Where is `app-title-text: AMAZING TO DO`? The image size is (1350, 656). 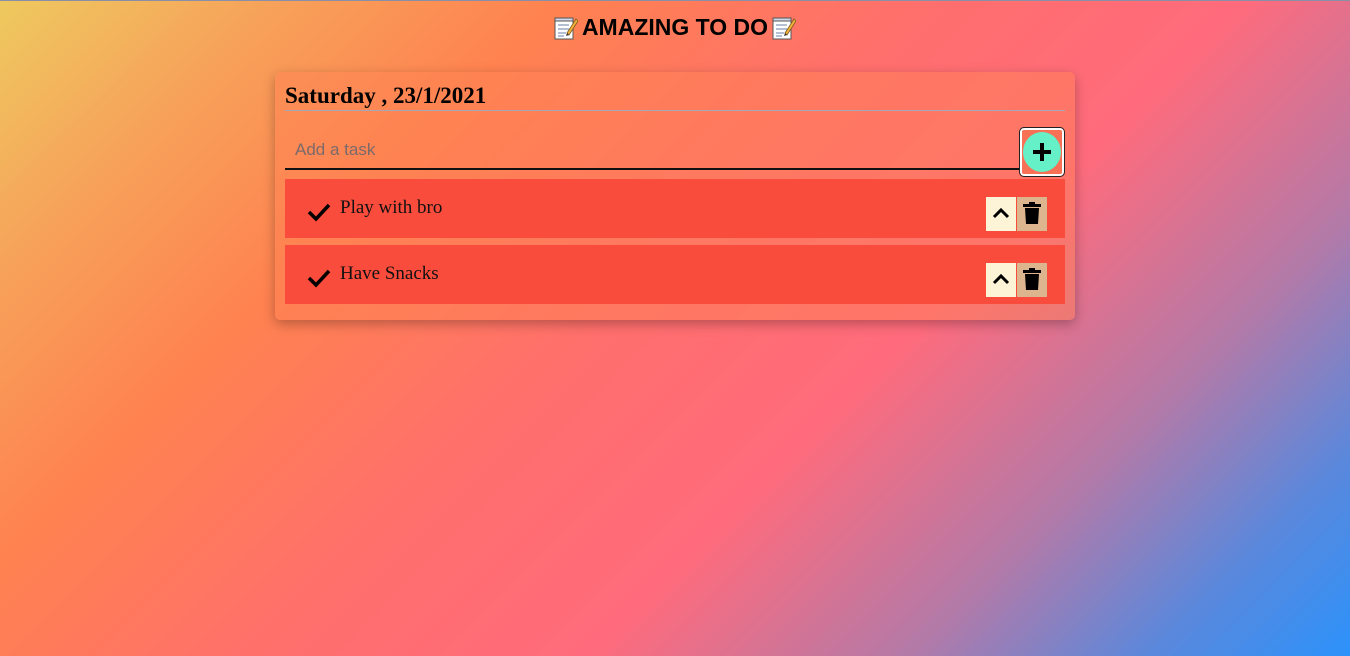
app-title-text: AMAZING TO DO is located at coordinates (675, 27).